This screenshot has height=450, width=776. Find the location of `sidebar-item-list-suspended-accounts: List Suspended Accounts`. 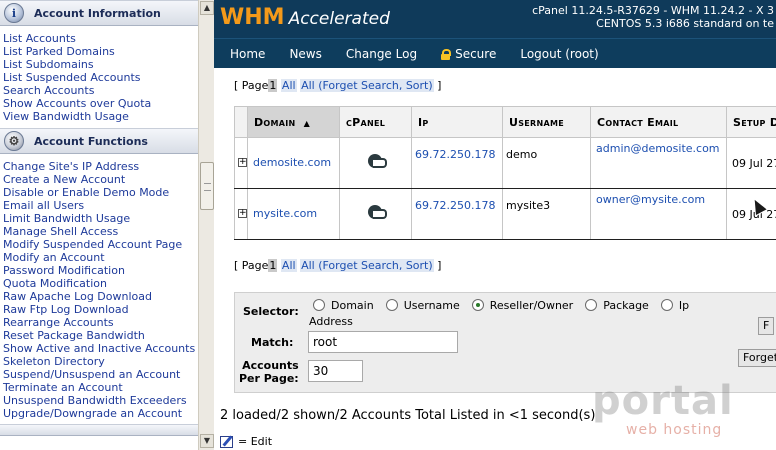

sidebar-item-list-suspended-accounts: List Suspended Accounts is located at coordinates (100, 77).